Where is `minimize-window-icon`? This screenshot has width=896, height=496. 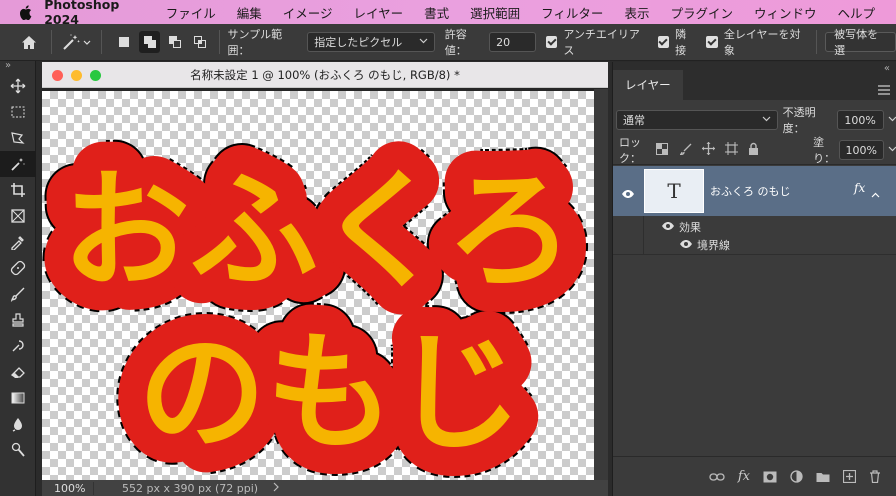 minimize-window-icon is located at coordinates (76, 75).